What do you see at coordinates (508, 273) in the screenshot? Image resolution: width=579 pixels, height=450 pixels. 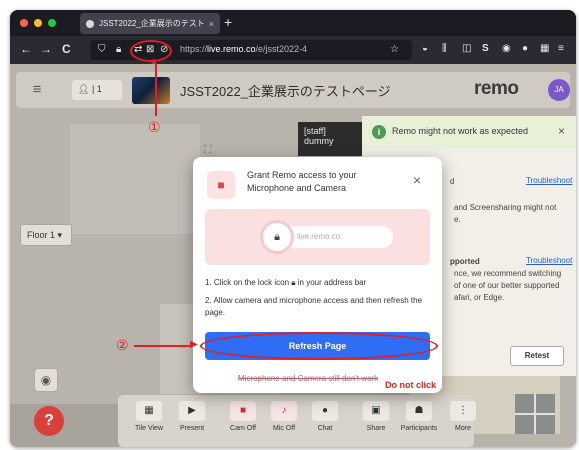 I see `notification-text: nce, we recommend switching` at bounding box center [508, 273].